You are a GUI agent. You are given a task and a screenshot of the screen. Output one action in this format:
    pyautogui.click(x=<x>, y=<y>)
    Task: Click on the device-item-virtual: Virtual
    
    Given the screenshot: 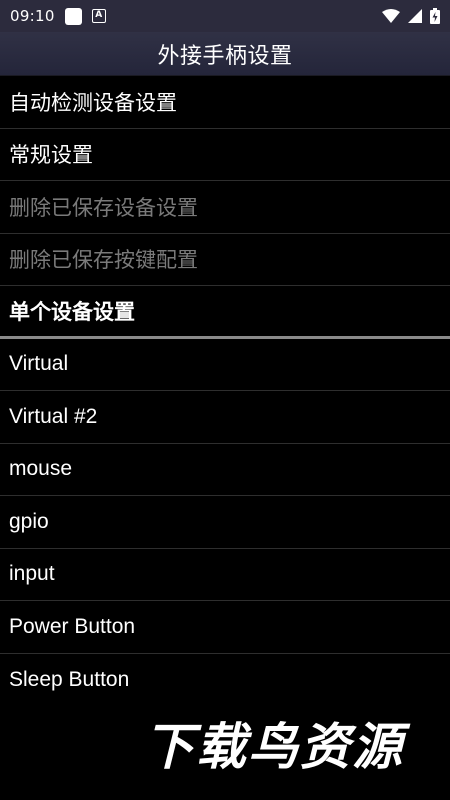 What is the action you would take?
    pyautogui.click(x=225, y=365)
    